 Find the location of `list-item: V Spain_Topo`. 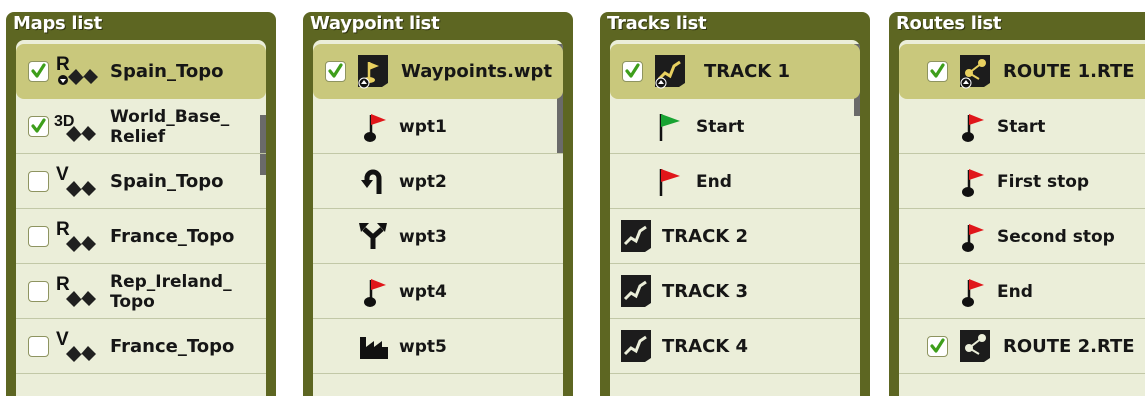

list-item: V Spain_Topo is located at coordinates (141, 181).